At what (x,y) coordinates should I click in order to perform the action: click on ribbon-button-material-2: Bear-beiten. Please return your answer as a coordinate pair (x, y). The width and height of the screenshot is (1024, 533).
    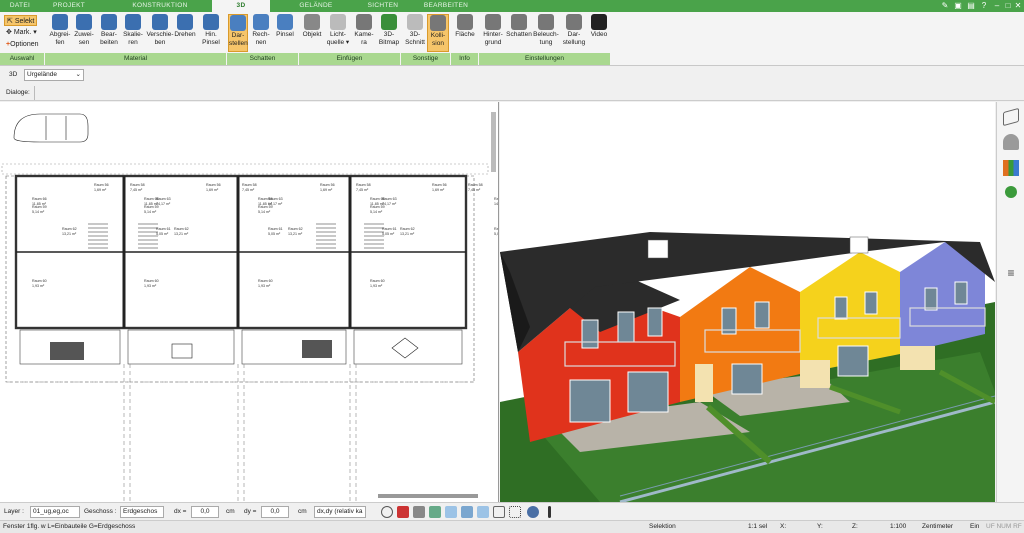
    Looking at the image, I should click on (109, 33).